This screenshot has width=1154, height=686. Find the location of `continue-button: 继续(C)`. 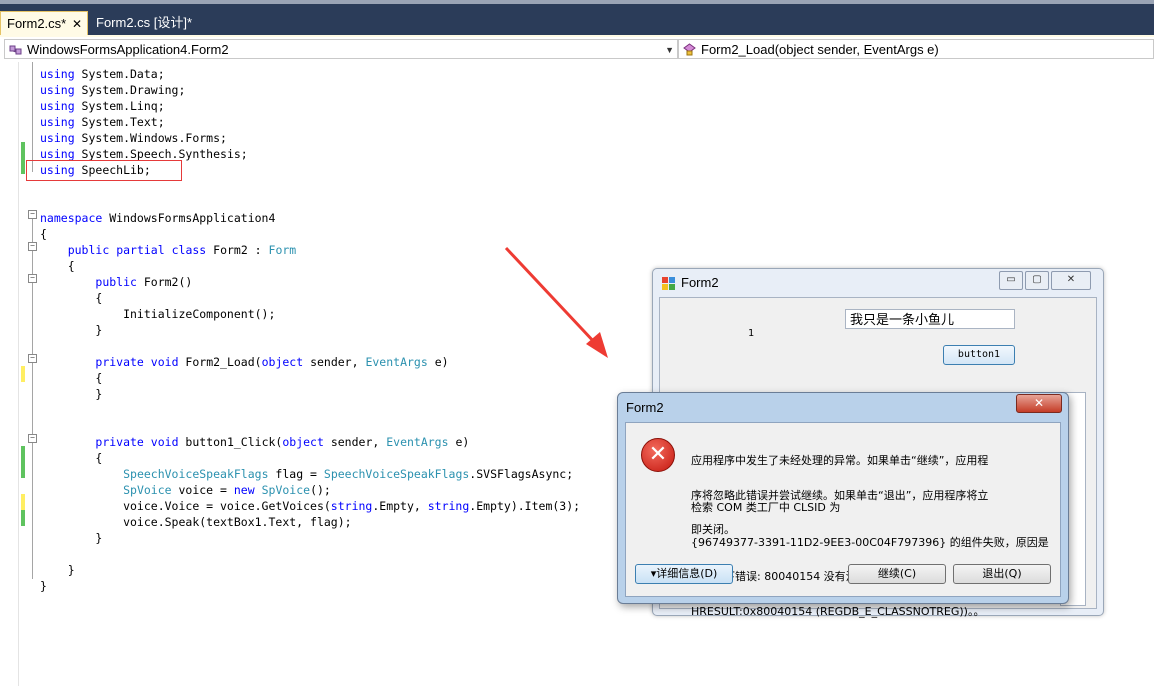

continue-button: 继续(C) is located at coordinates (897, 574).